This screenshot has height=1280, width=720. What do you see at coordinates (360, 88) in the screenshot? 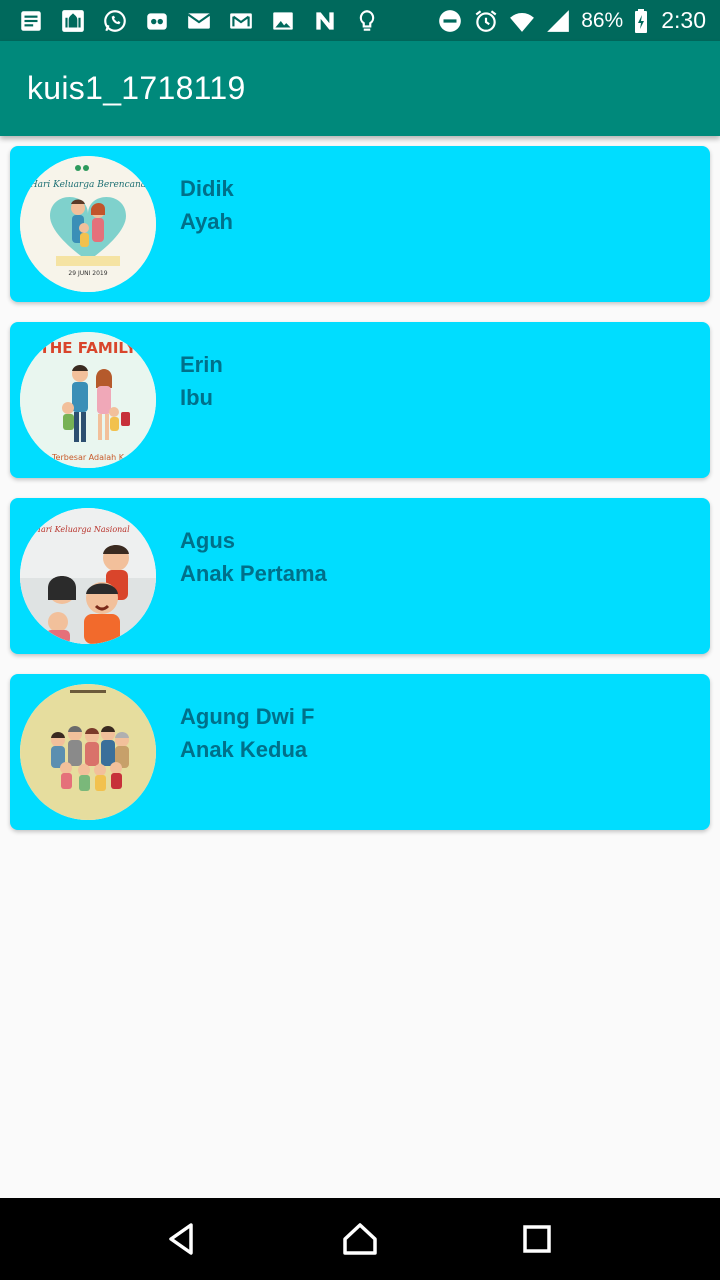
I see `app-bar: kuis1_1718119` at bounding box center [360, 88].